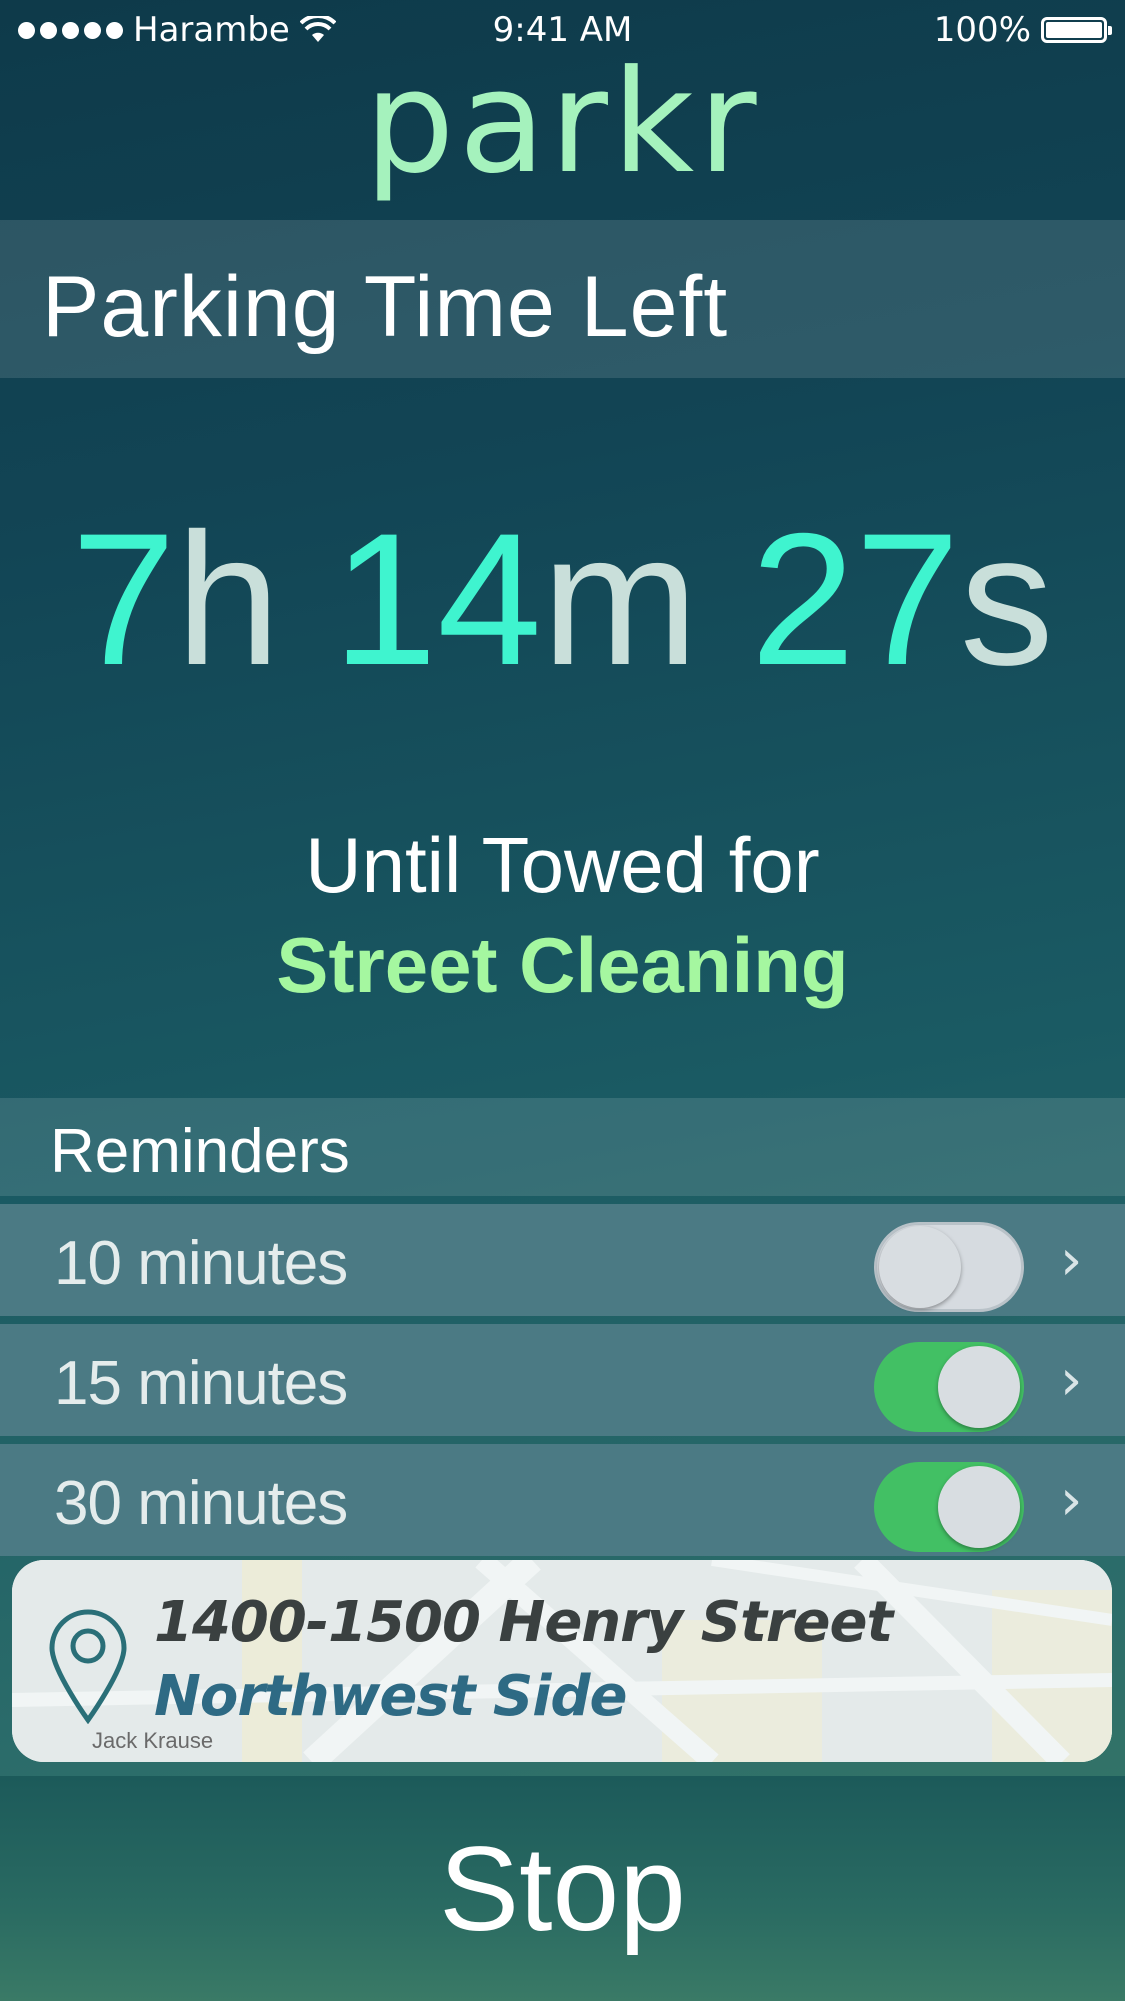  What do you see at coordinates (201, 1263) in the screenshot?
I see `reminder-label: 10 minutes` at bounding box center [201, 1263].